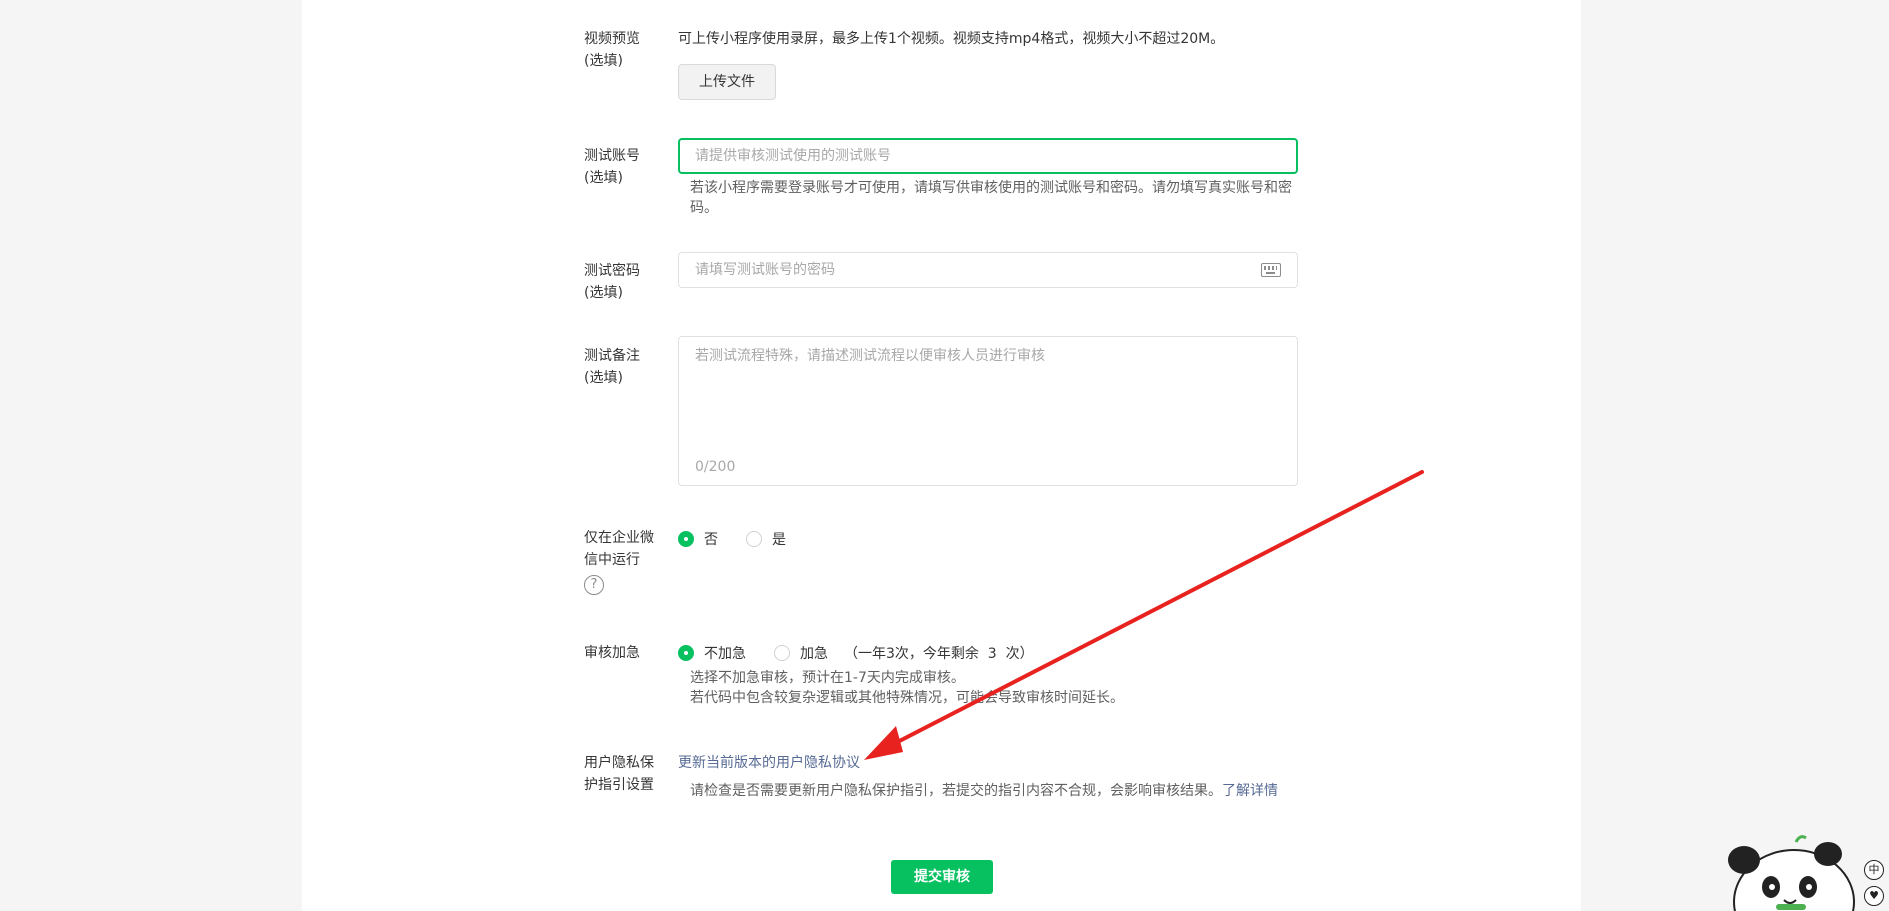 Image resolution: width=1889 pixels, height=911 pixels. I want to click on test-password-content: 请填写测试账号的密码, so click(988, 270).